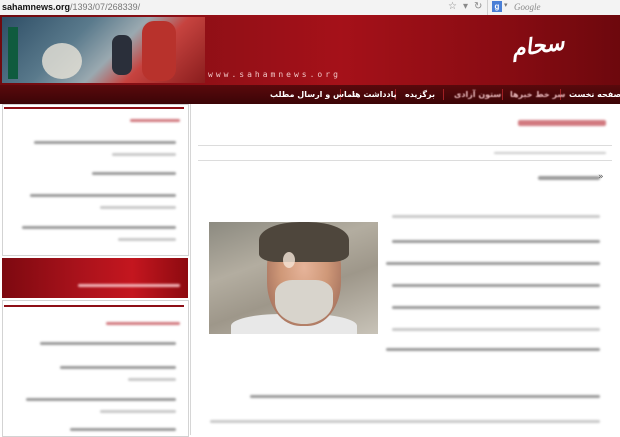  Describe the element at coordinates (36, 7) in the screenshot. I see `url-domain: sahamnews.org` at that location.